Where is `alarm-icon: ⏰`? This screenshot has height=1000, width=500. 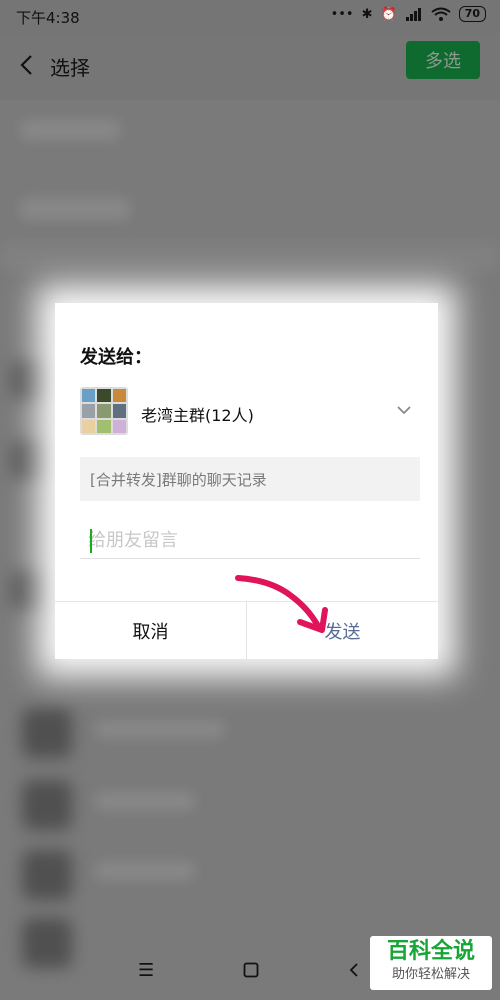
alarm-icon: ⏰ is located at coordinates (388, 14).